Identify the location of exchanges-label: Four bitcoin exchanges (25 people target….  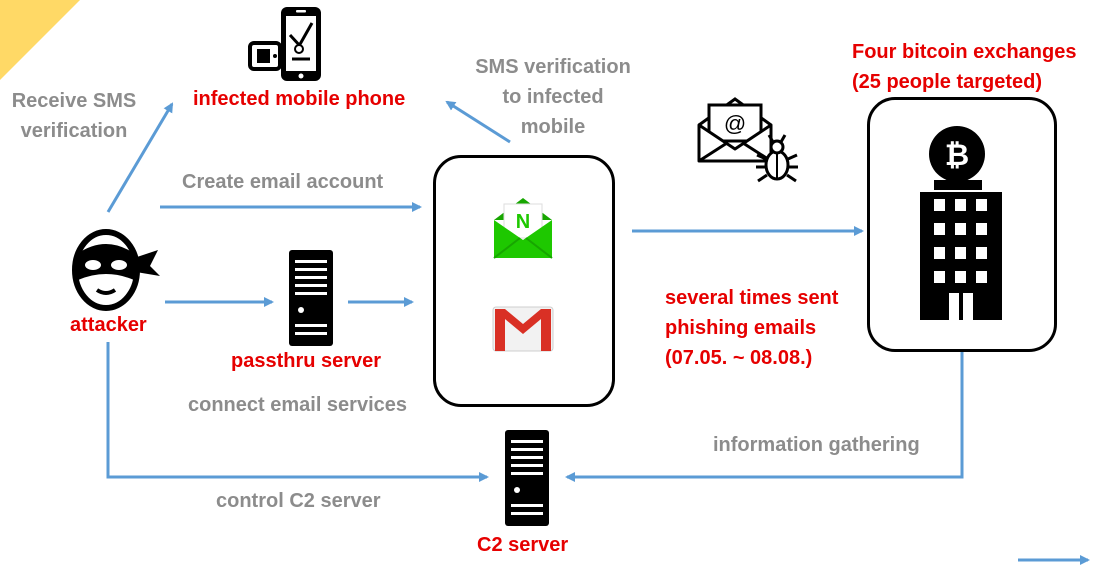
(964, 67).